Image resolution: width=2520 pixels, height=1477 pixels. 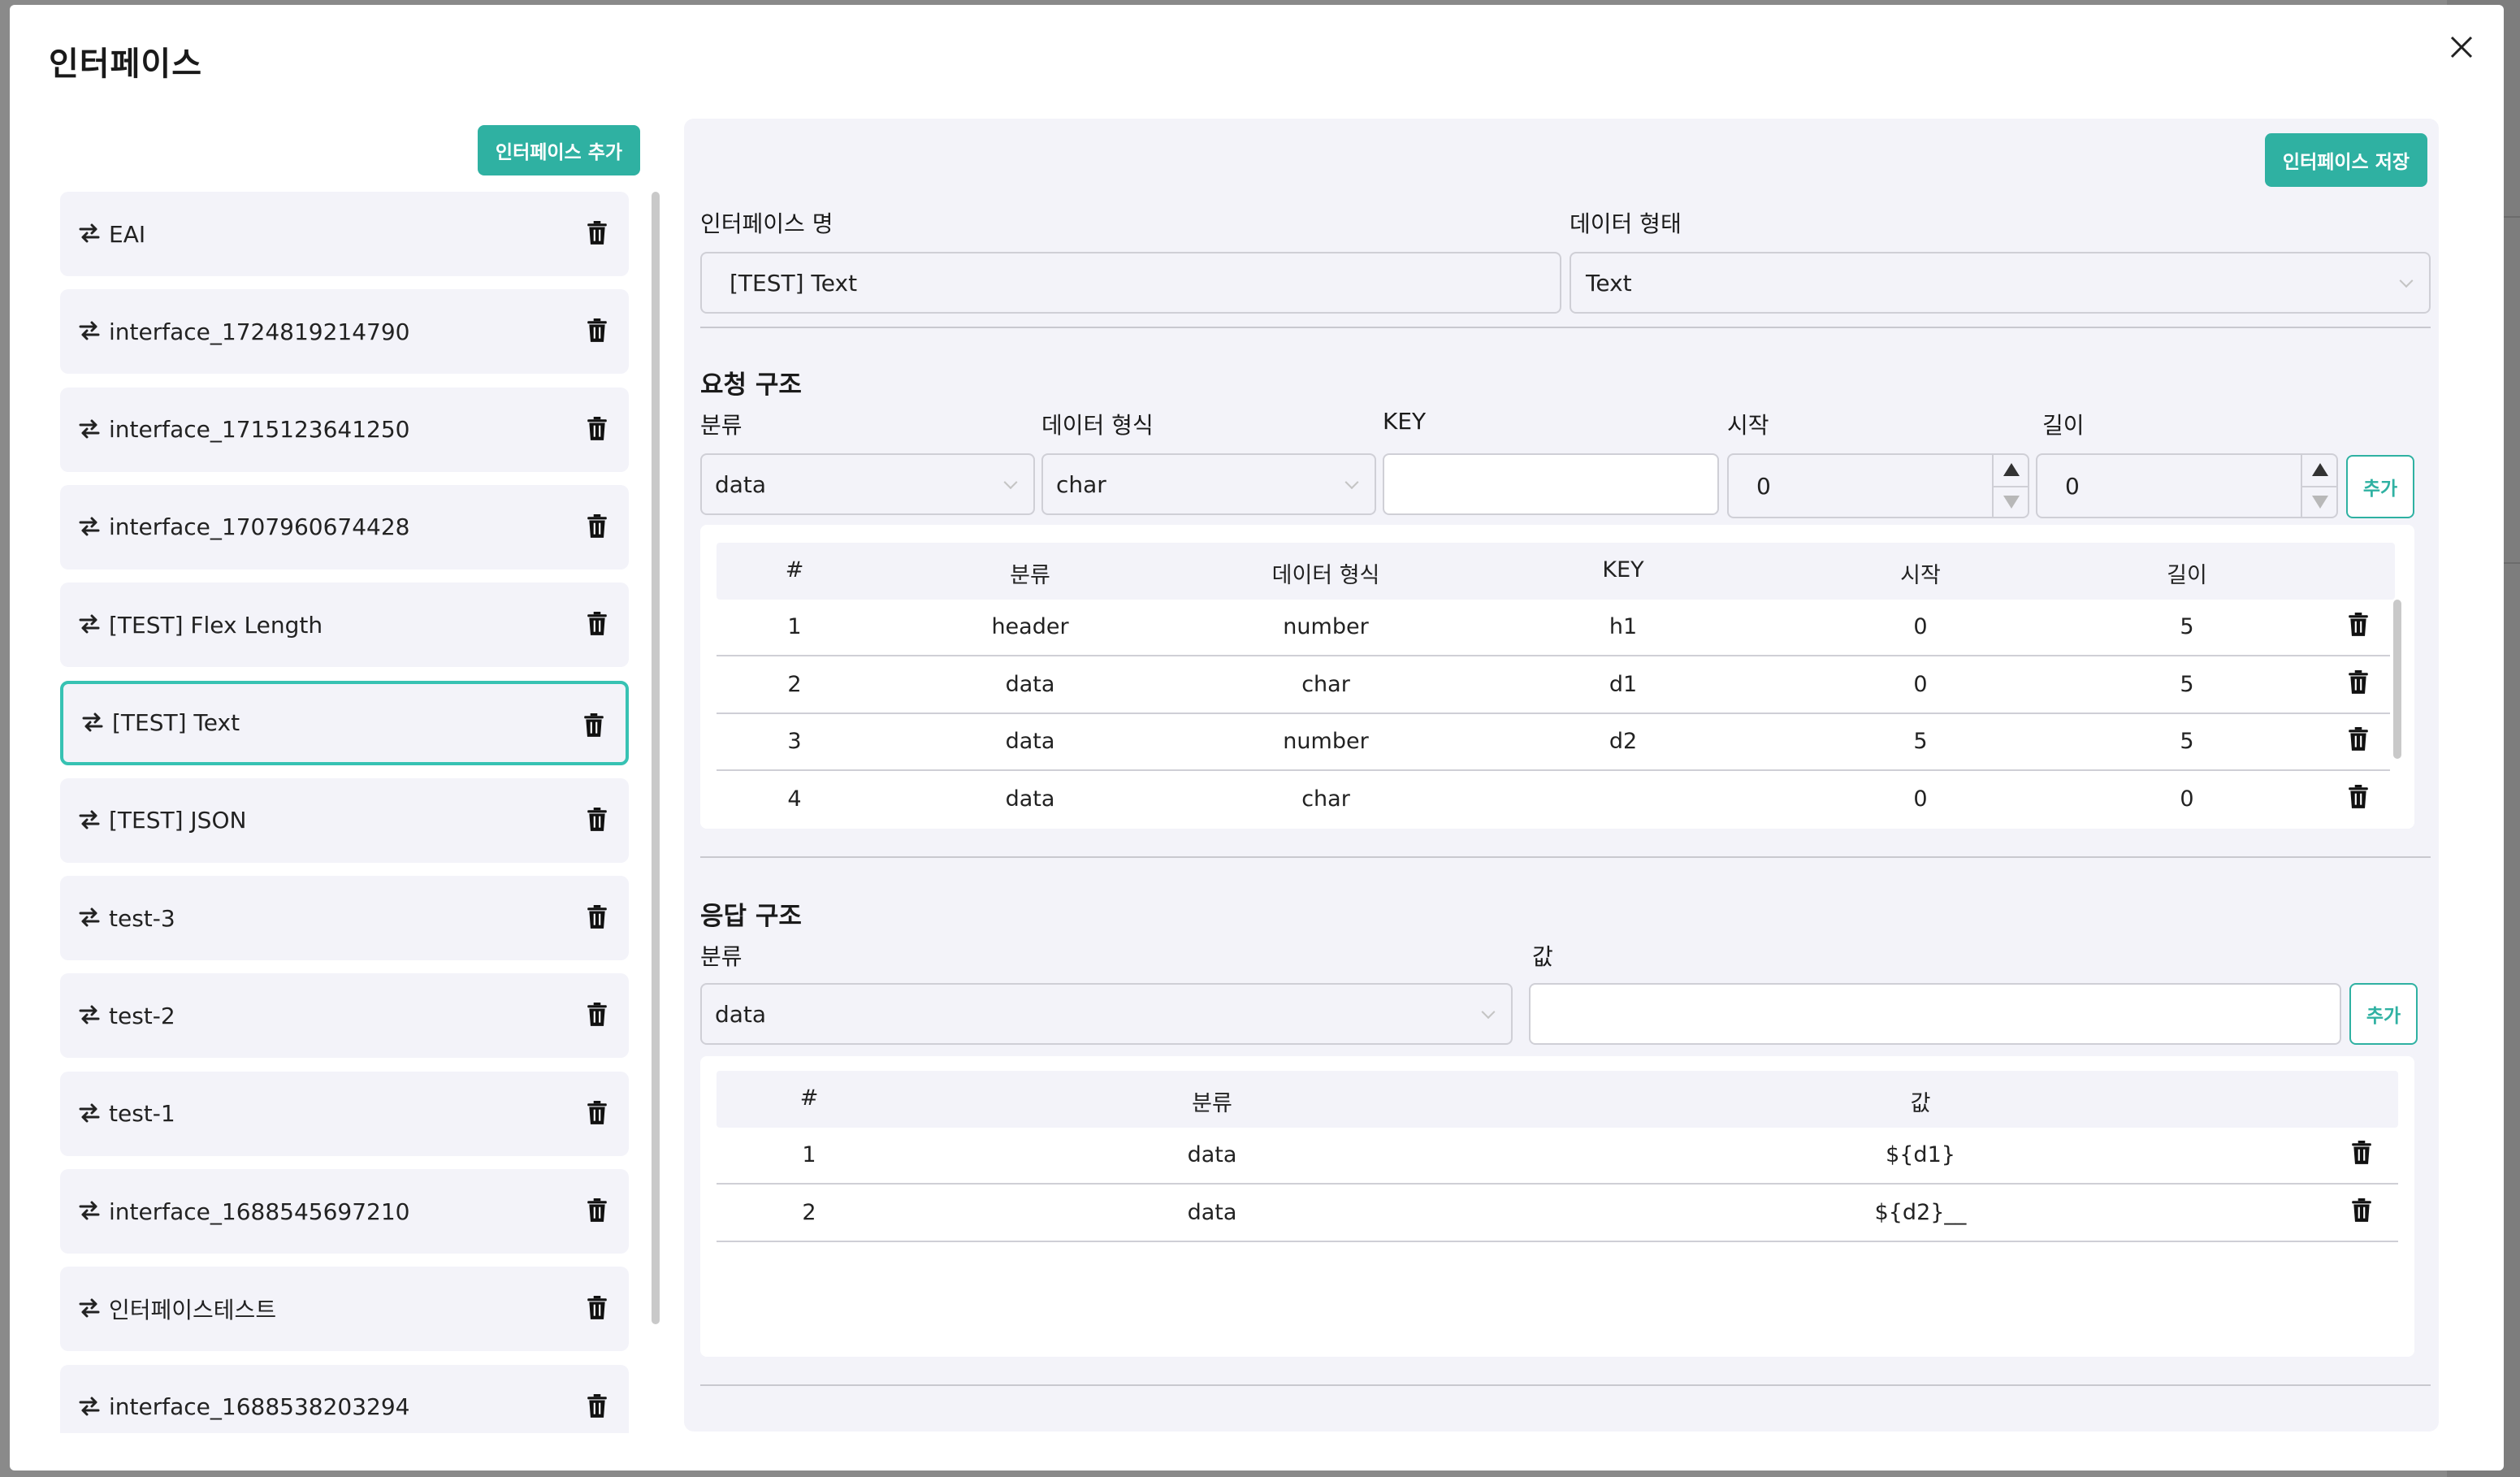 What do you see at coordinates (345, 234) in the screenshot?
I see `interface-list-item: EAI` at bounding box center [345, 234].